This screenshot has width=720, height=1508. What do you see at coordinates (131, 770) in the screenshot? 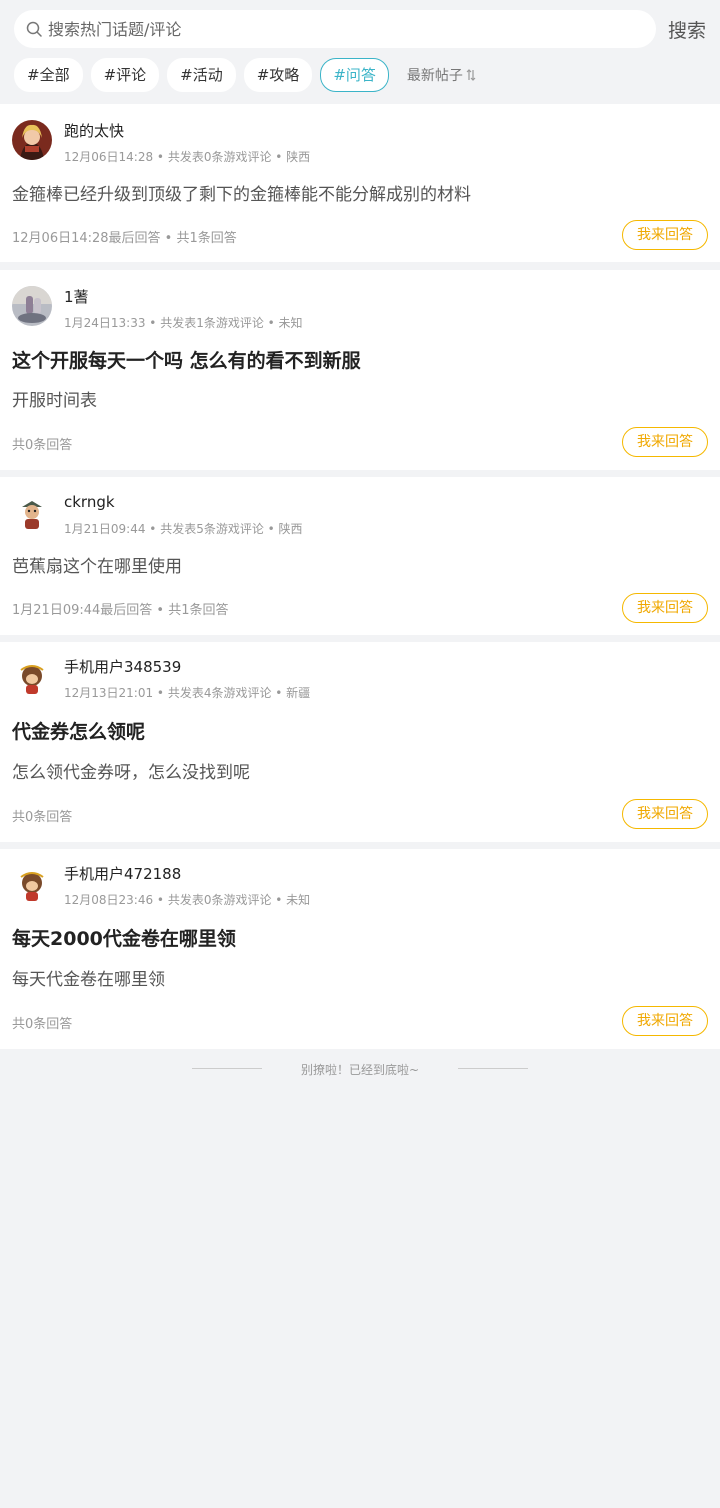
I see `post-content: 怎么领代金券呀，怎么没找到呢` at bounding box center [131, 770].